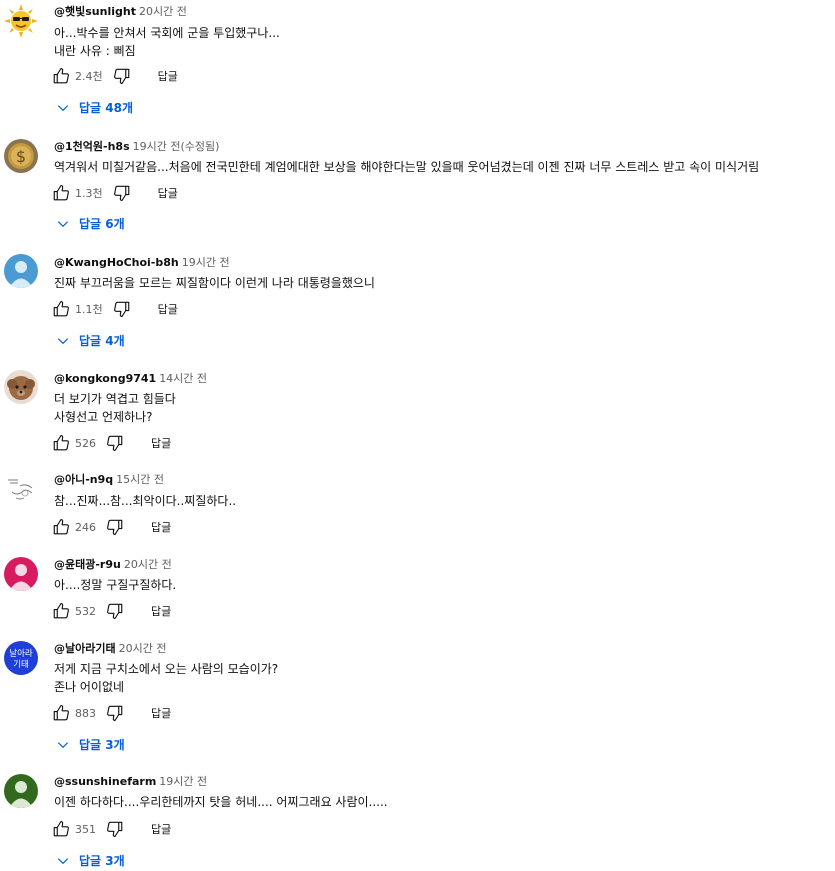  I want to click on replies-label: 답글 4개, so click(102, 341).